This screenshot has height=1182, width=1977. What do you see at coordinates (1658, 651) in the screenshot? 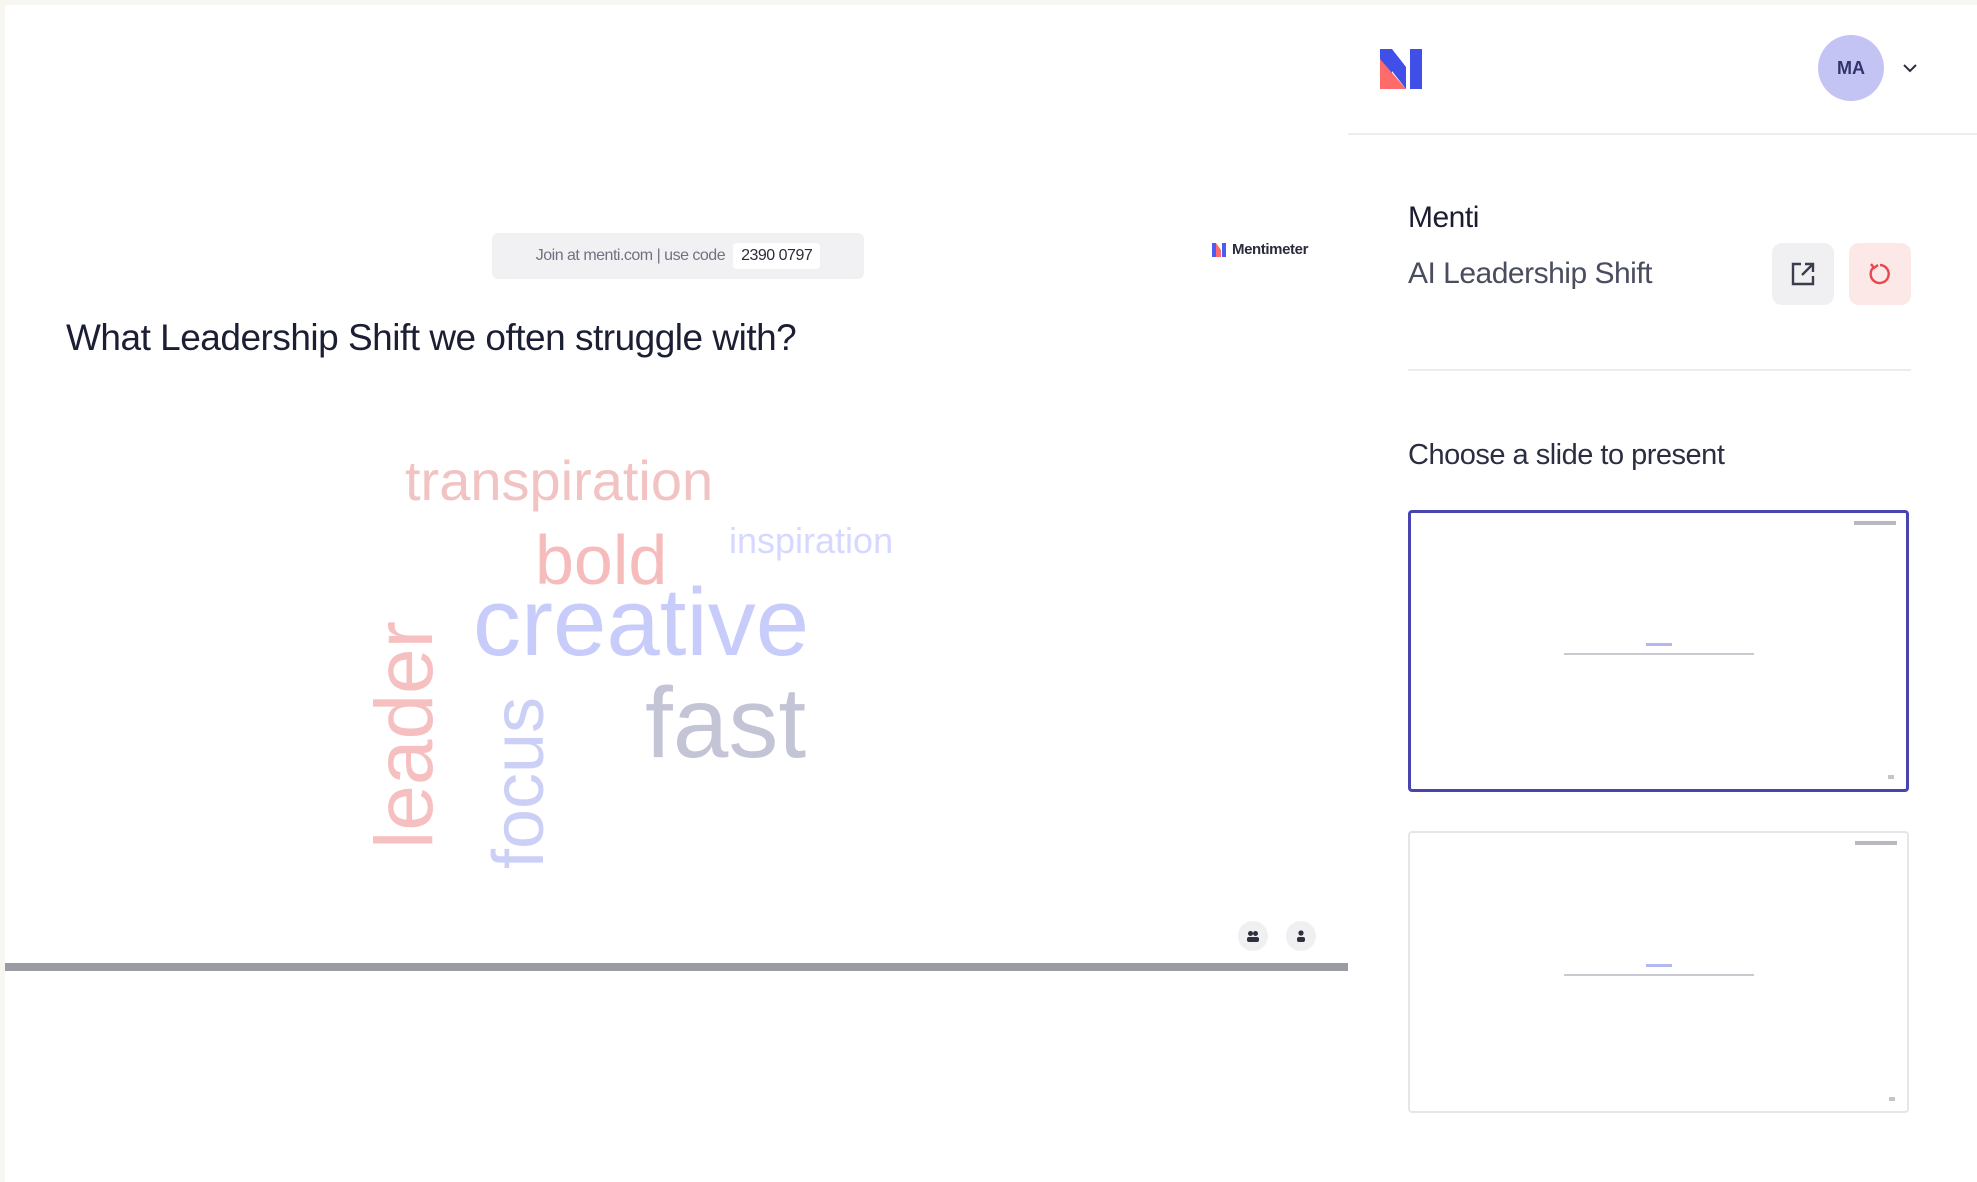
I see `slide-thumbnail-selected` at bounding box center [1658, 651].